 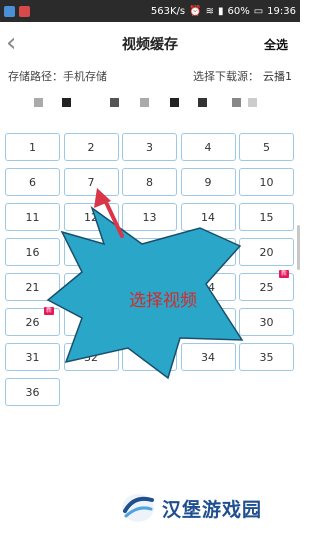 I want to click on nav-bar: ‹ 视频缓存 全选, so click(x=150, y=44).